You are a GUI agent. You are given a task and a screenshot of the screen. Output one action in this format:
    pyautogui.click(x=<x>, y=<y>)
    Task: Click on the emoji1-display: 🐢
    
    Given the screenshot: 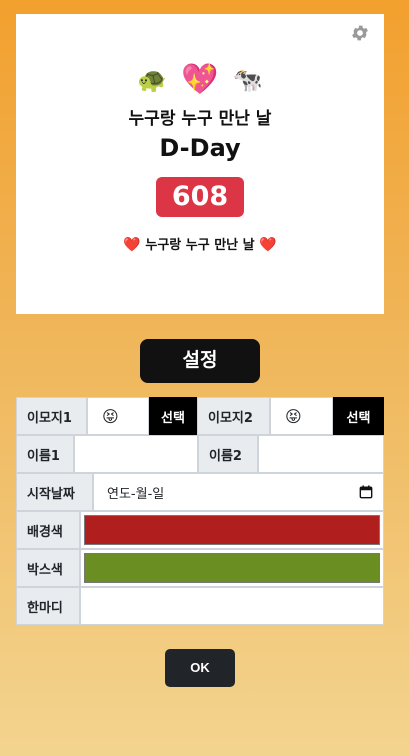 What is the action you would take?
    pyautogui.click(x=152, y=80)
    